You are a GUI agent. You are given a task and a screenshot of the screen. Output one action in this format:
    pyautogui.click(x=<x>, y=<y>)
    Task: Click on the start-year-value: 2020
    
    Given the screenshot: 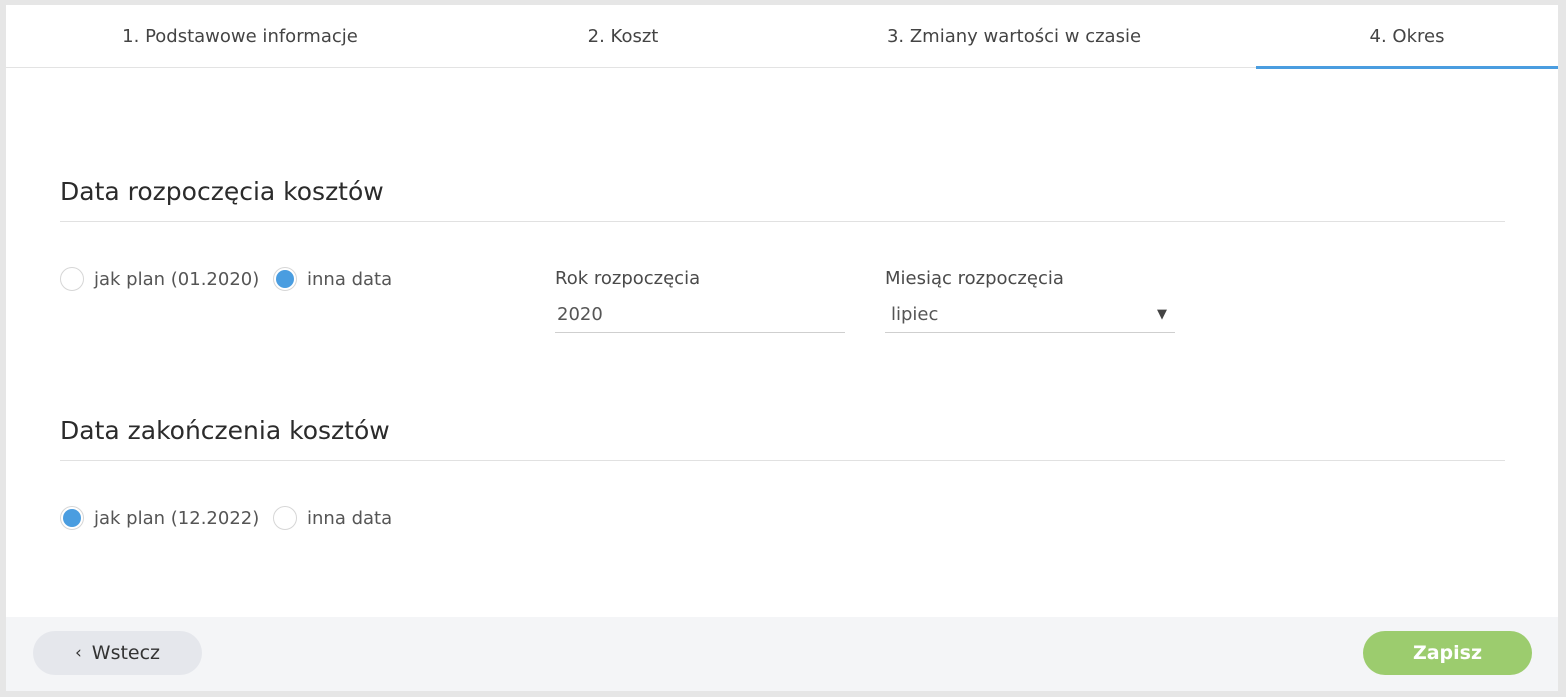 What is the action you would take?
    pyautogui.click(x=580, y=314)
    